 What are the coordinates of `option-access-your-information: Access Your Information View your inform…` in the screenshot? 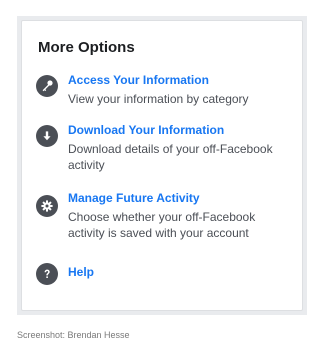 It's located at (167, 93).